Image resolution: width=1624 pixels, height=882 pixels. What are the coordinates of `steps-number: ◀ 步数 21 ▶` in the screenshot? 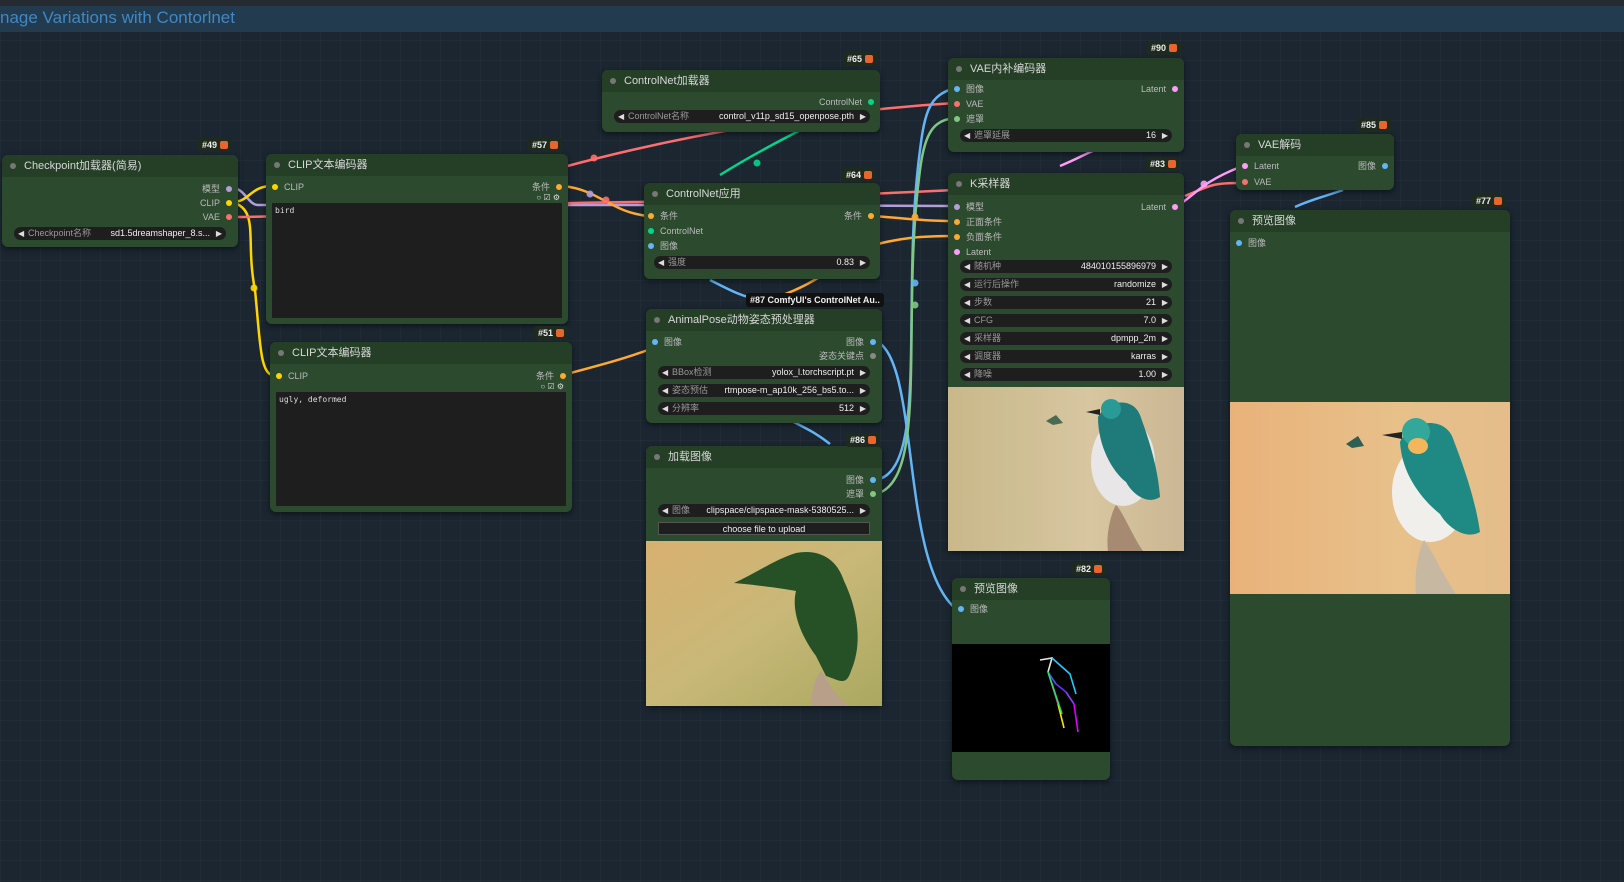 It's located at (1066, 302).